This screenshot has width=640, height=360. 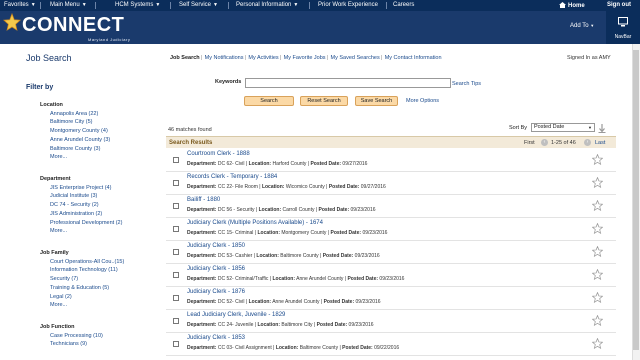 What do you see at coordinates (81, 223) in the screenshot?
I see `facet-option: Professional Development (2)` at bounding box center [81, 223].